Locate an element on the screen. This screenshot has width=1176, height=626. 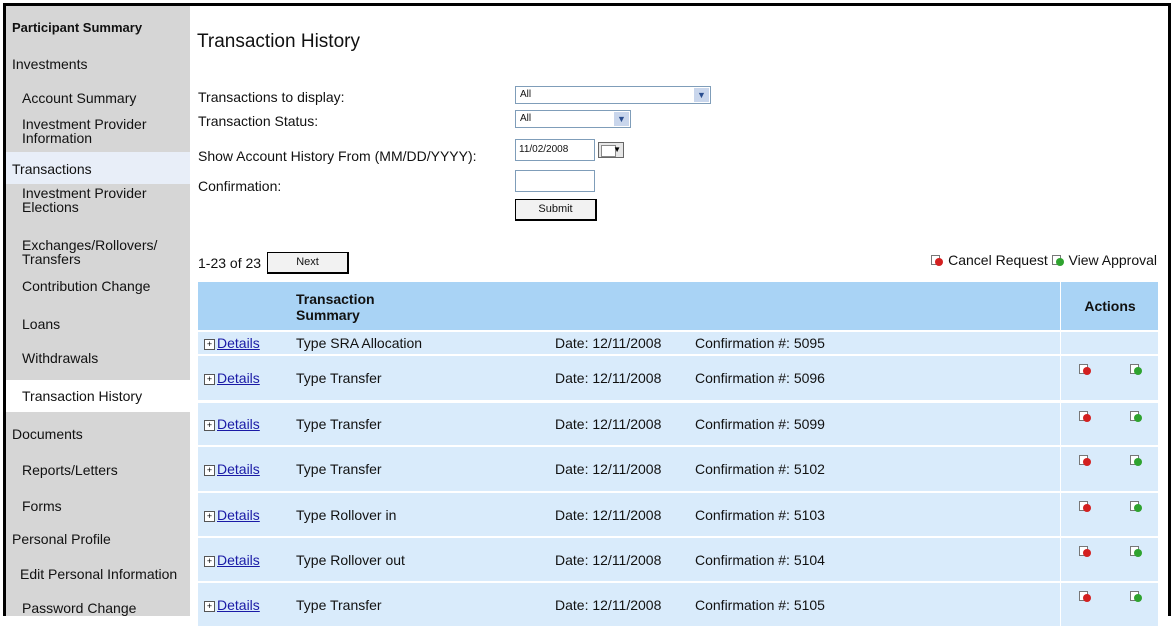
confirmation-number: Confirmation #: 5095 is located at coordinates (760, 343).